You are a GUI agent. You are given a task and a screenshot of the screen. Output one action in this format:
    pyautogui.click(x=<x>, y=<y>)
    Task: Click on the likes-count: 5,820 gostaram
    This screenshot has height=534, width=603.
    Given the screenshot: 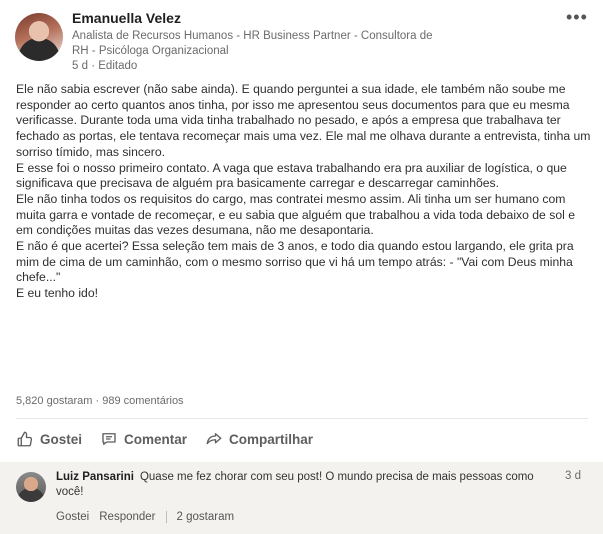 What is the action you would take?
    pyautogui.click(x=54, y=401)
    